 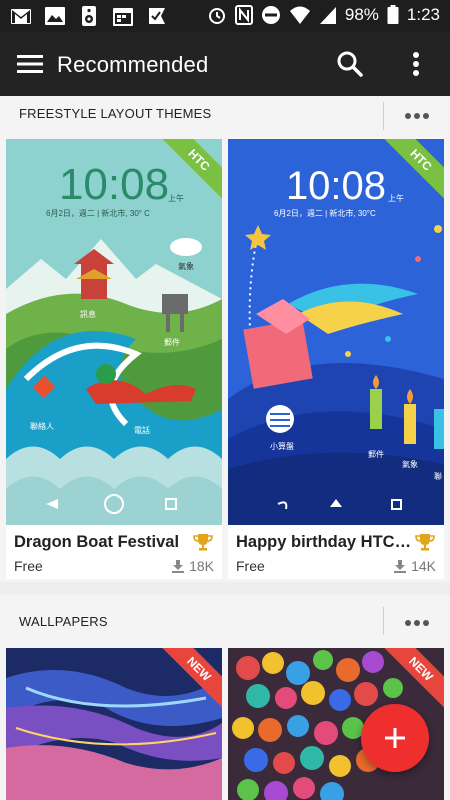 What do you see at coordinates (157, 16) in the screenshot?
I see `check-flag-icon` at bounding box center [157, 16].